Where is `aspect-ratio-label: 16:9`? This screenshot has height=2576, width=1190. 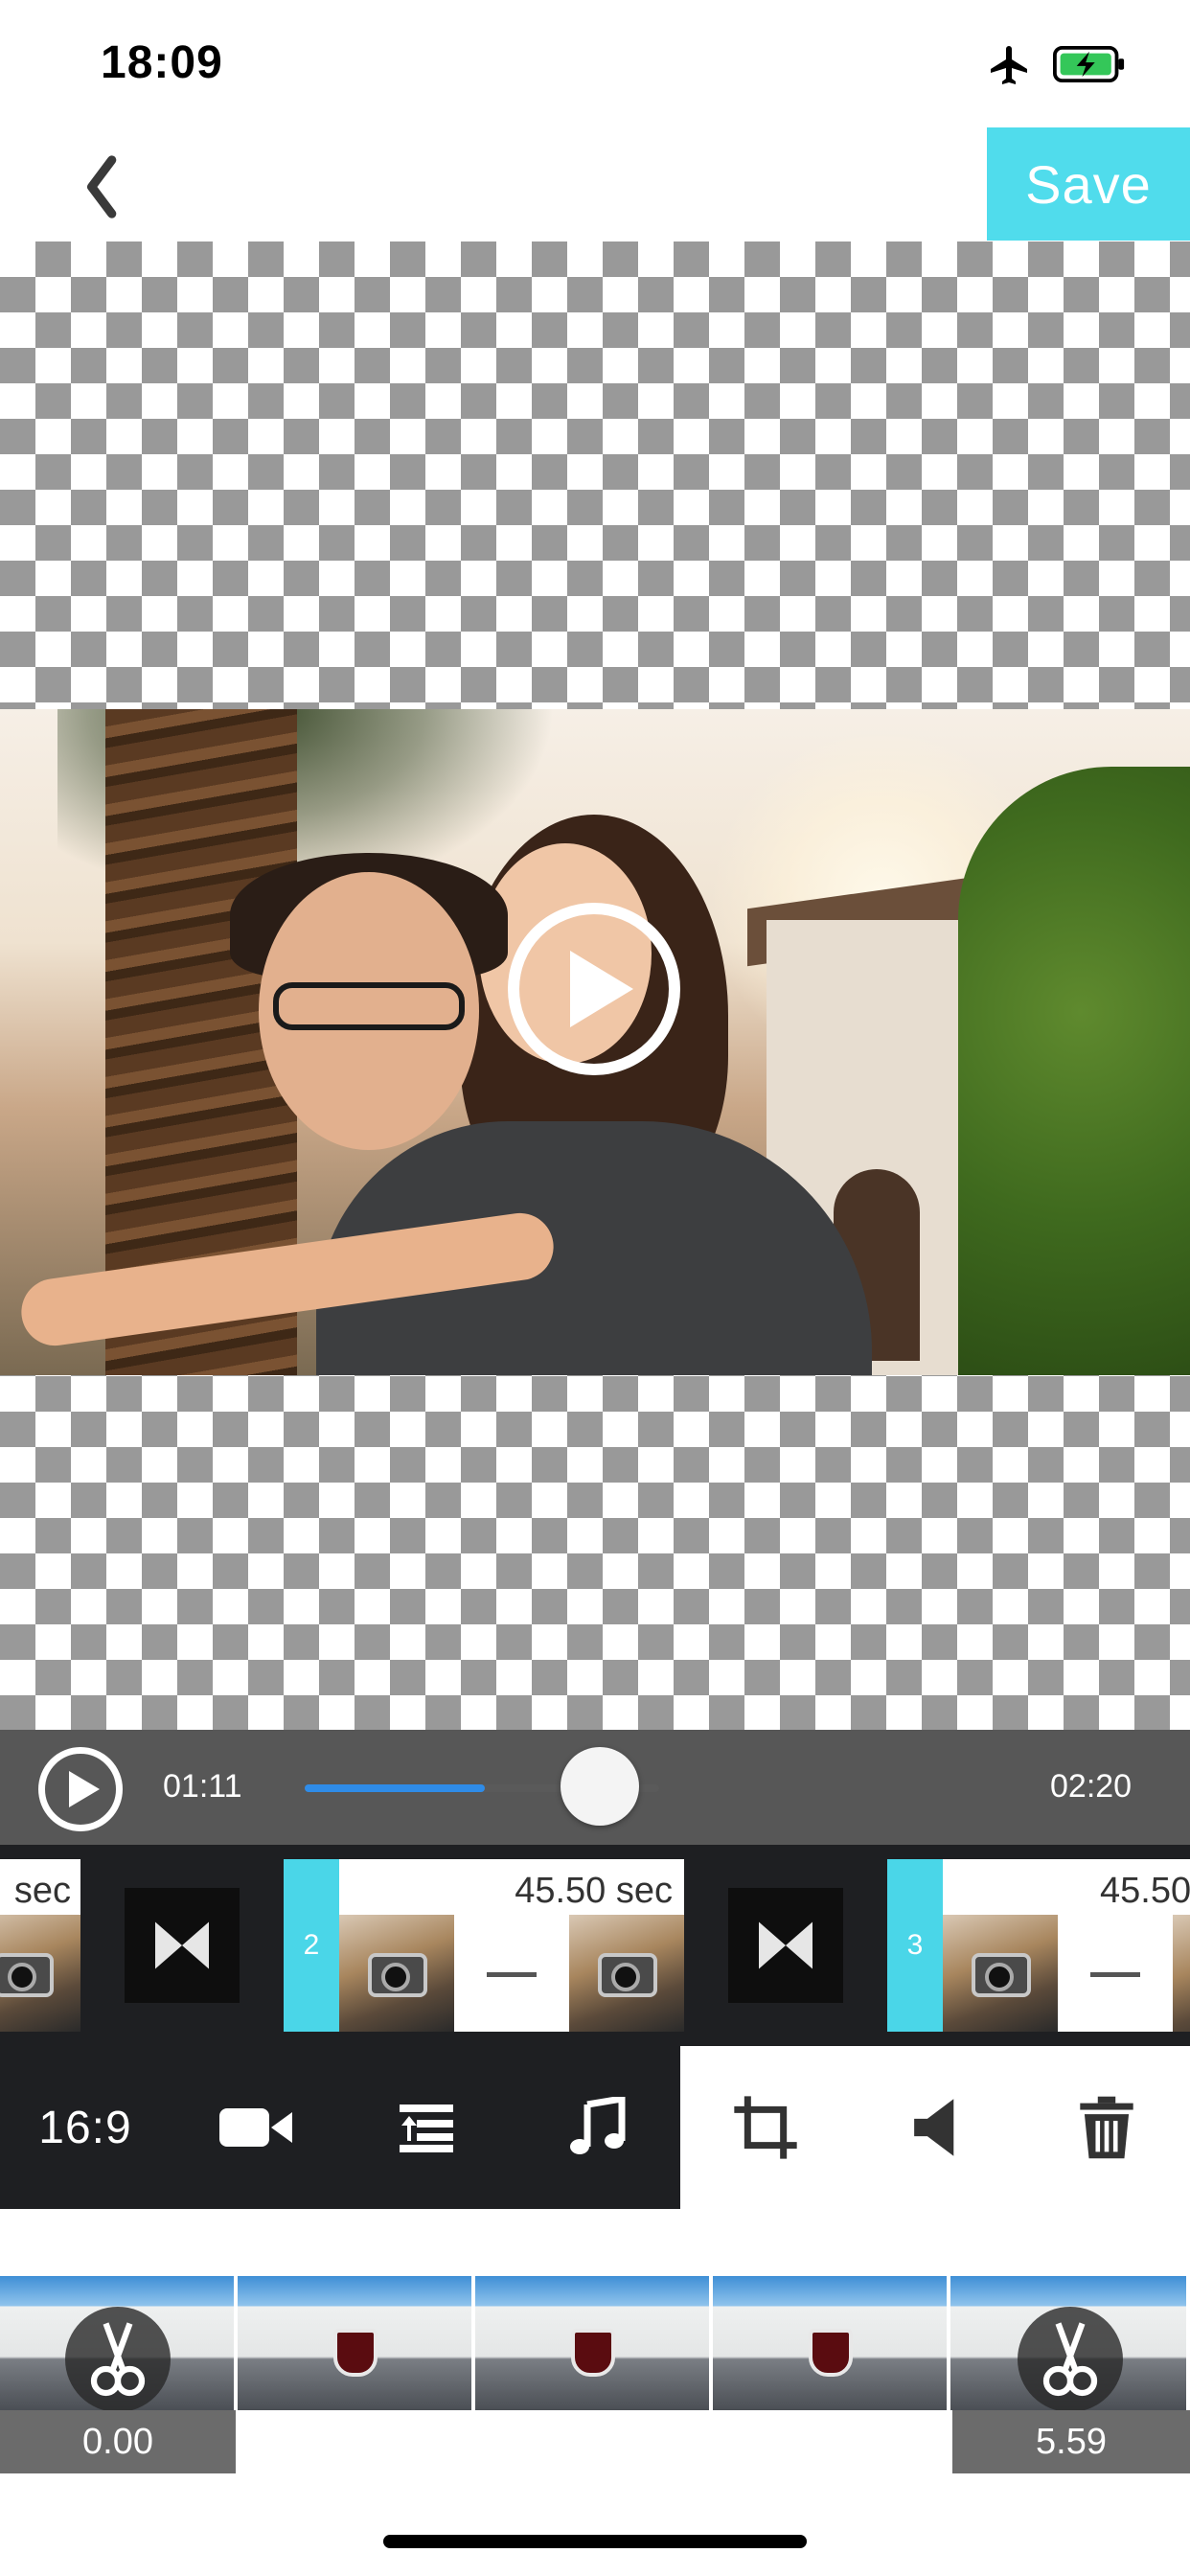 aspect-ratio-label: 16:9 is located at coordinates (85, 2127).